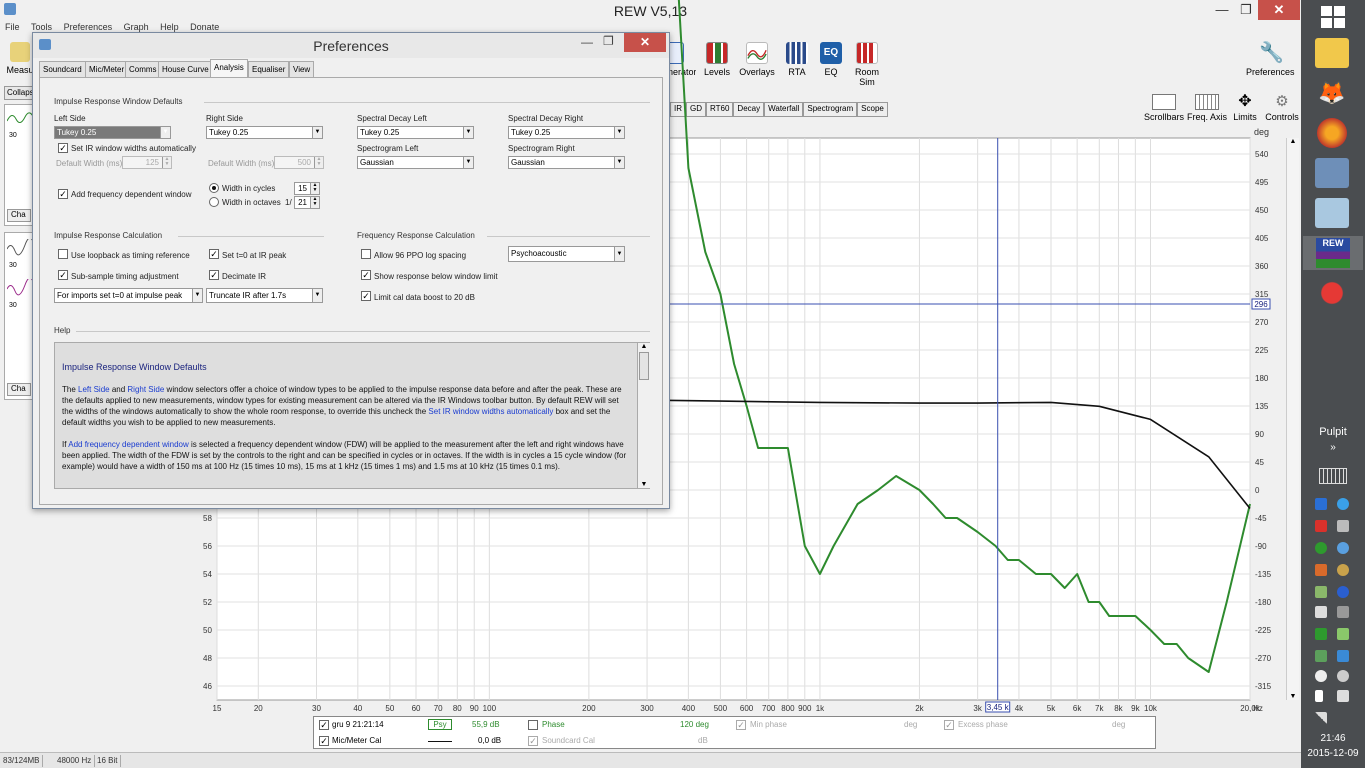 The image size is (1365, 768). Describe the element at coordinates (440, 724) in the screenshot. I see `legend-psy-badge: Psy` at that location.